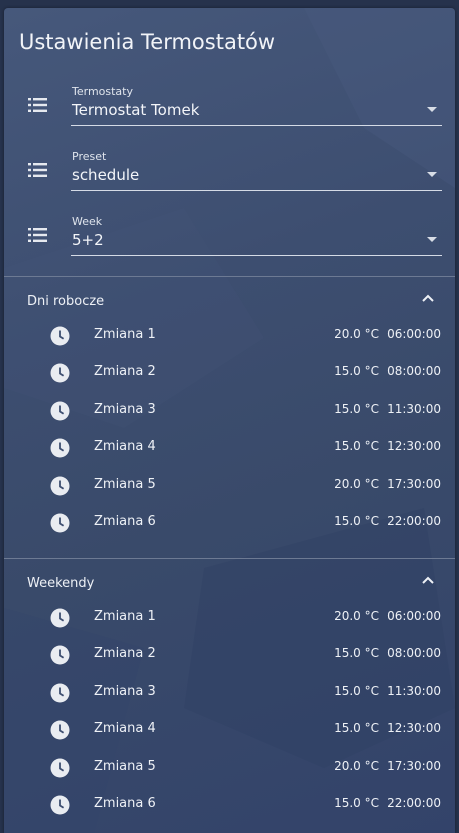  I want to click on week-select-row: Week 5+2, so click(229, 239).